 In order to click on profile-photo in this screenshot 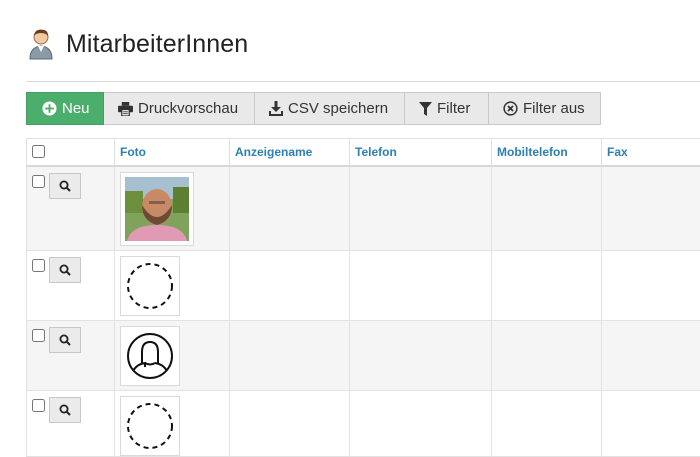, I will do `click(157, 209)`.